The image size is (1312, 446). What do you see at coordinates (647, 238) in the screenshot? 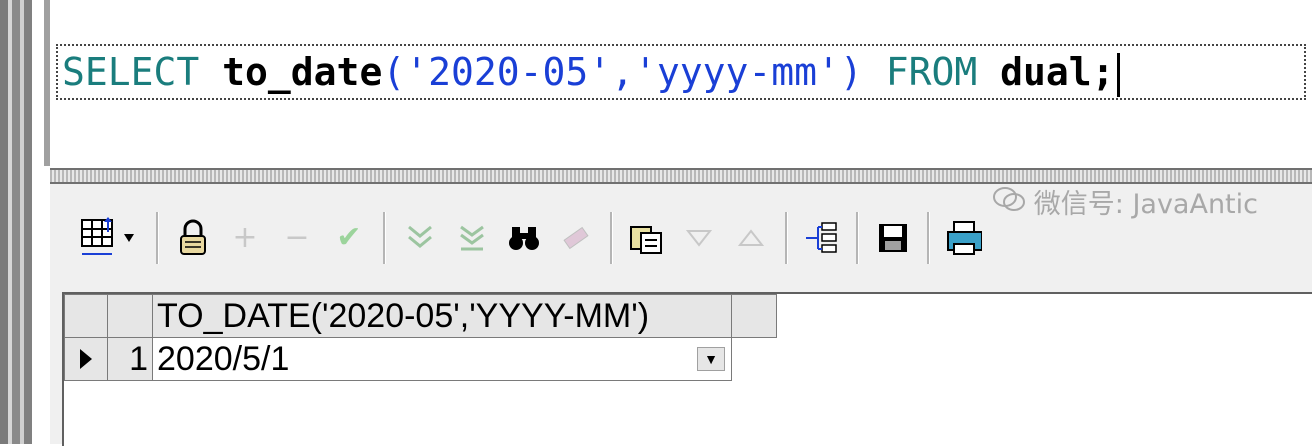
I see `query-by-example-icon` at bounding box center [647, 238].